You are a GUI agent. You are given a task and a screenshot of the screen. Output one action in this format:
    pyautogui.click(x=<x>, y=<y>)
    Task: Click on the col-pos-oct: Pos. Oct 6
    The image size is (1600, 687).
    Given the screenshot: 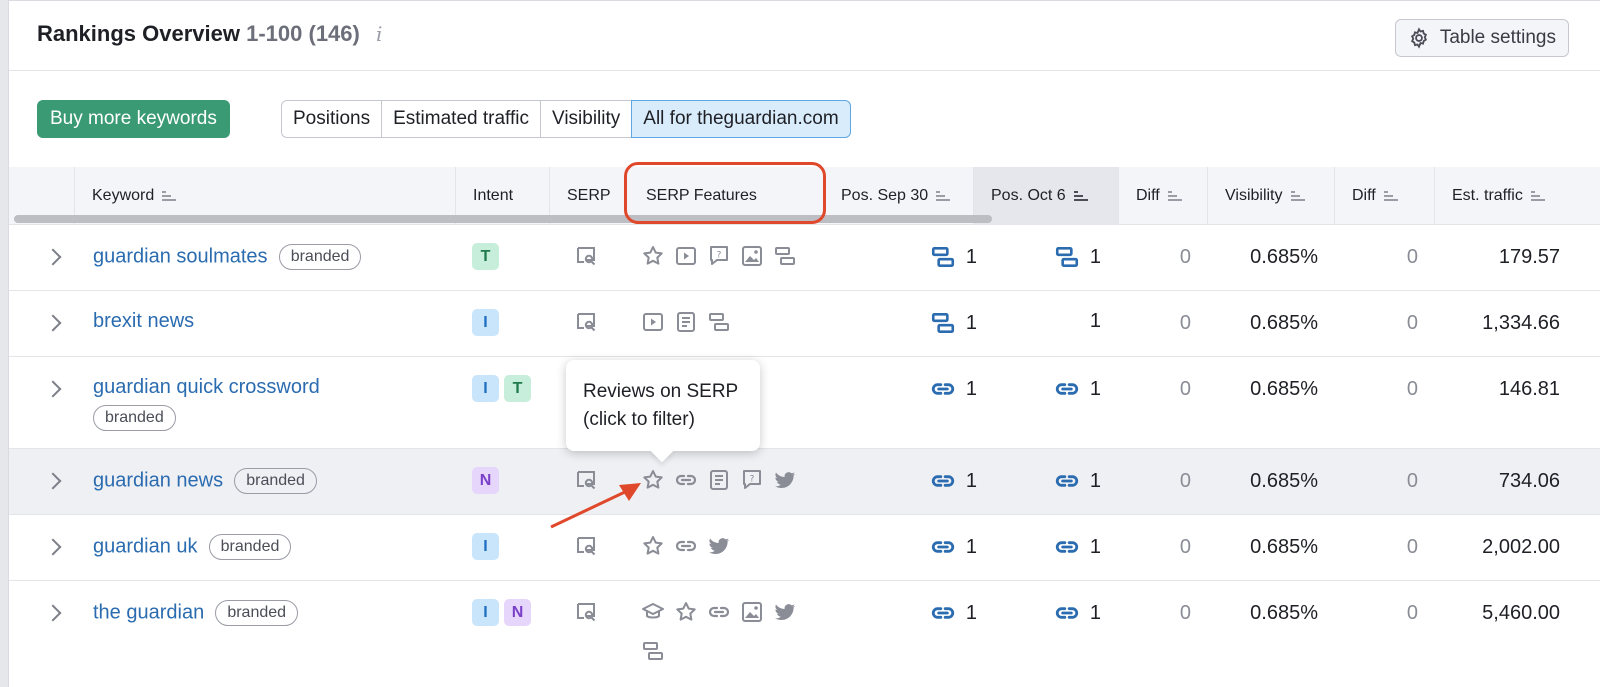 What is the action you would take?
    pyautogui.click(x=1045, y=196)
    